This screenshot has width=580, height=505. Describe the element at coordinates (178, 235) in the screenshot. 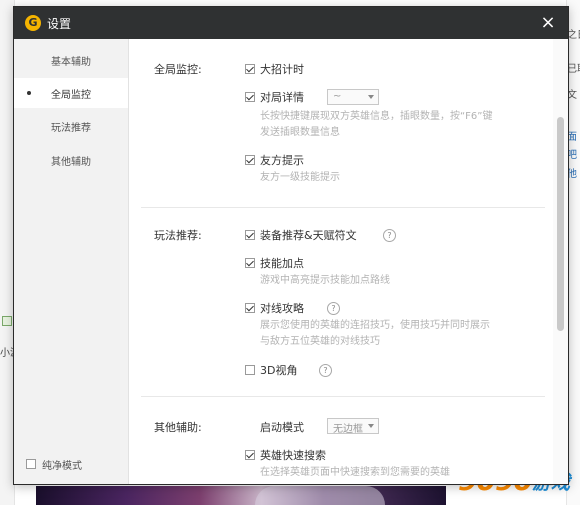

I see `section-title-recommend: 玩法推荐:` at that location.